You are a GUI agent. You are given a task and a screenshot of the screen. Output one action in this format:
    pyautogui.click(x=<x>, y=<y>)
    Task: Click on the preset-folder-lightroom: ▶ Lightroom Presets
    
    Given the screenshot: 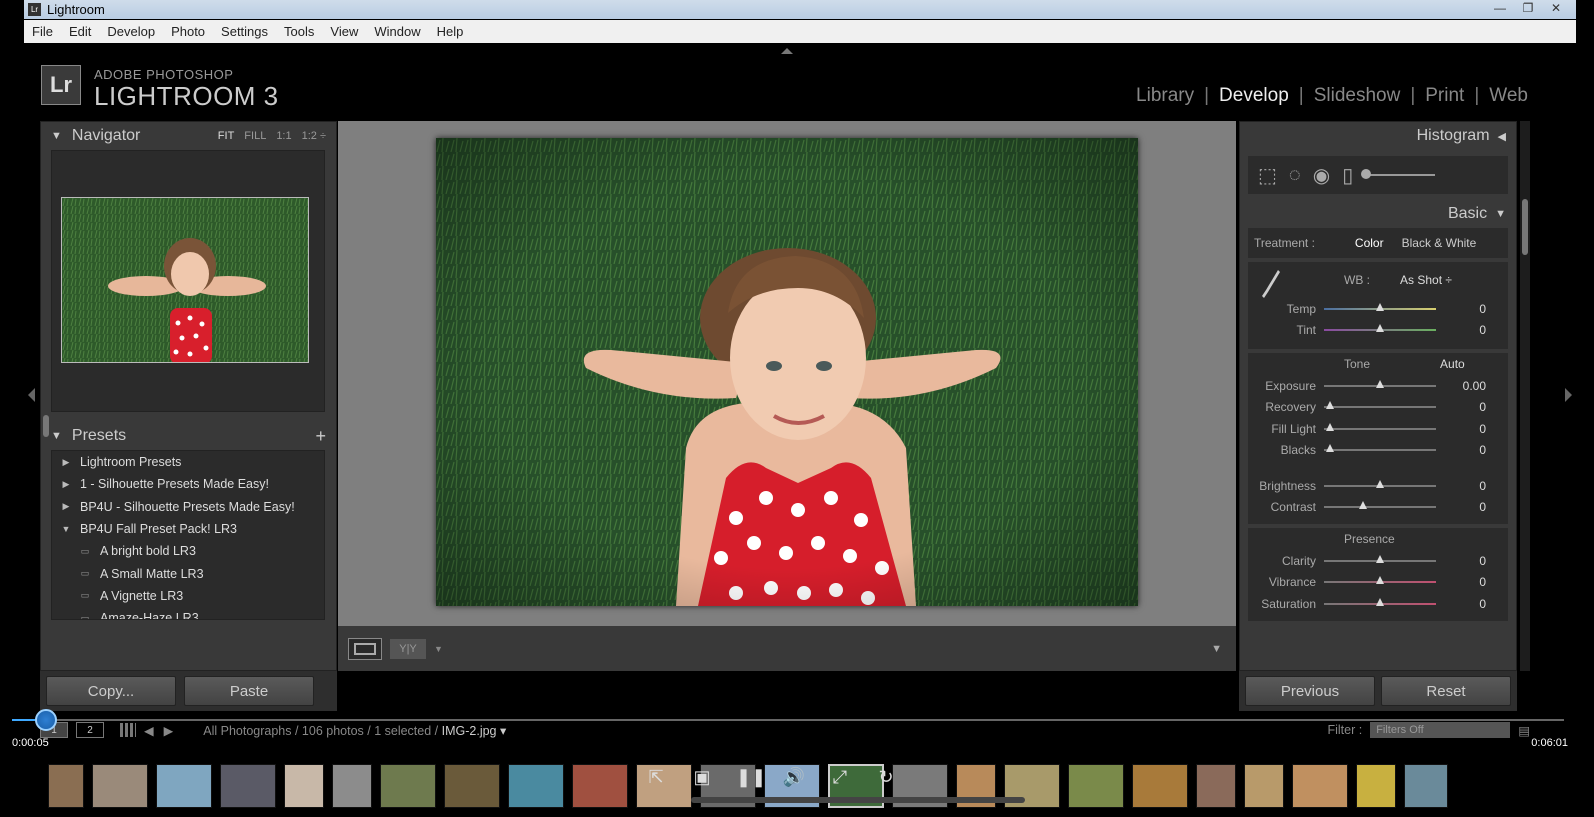 What is the action you would take?
    pyautogui.click(x=188, y=462)
    